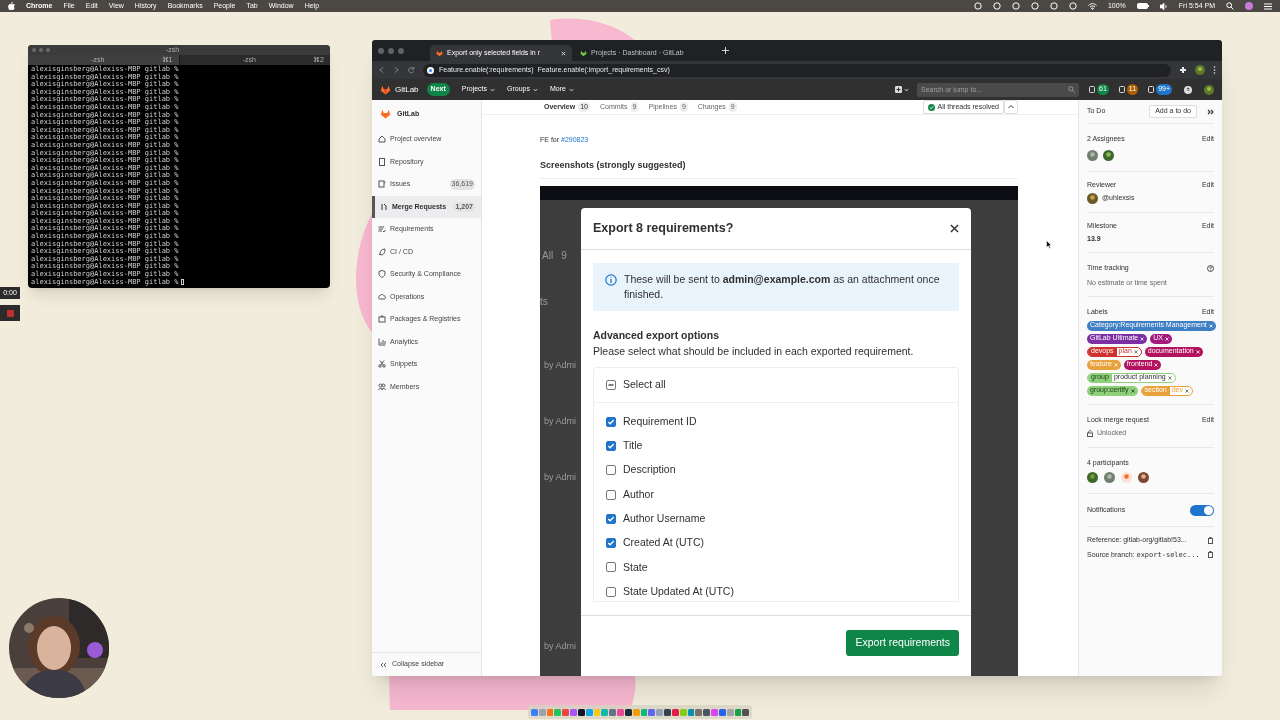 This screenshot has width=1280, height=720. What do you see at coordinates (656, 335) in the screenshot?
I see `options-title: Advanced export options` at bounding box center [656, 335].